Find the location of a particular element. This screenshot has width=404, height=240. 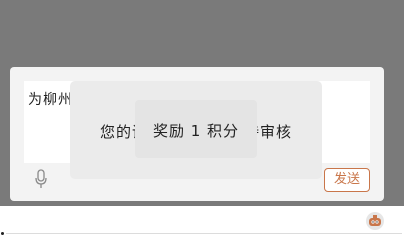

send-button: 发送 is located at coordinates (347, 180).